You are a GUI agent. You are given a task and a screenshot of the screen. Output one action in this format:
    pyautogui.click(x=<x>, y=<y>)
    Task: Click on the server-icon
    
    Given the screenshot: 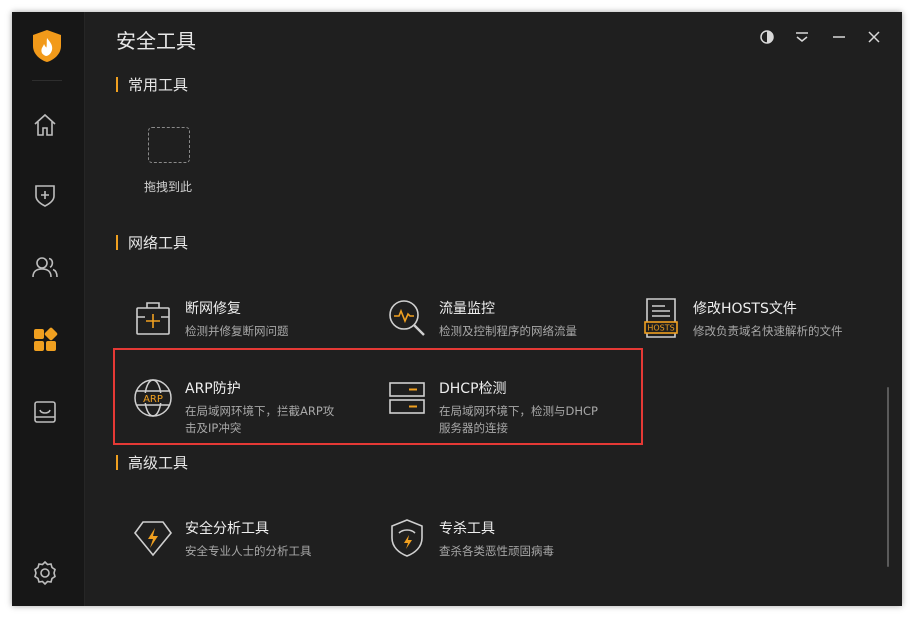 What is the action you would take?
    pyautogui.click(x=407, y=398)
    